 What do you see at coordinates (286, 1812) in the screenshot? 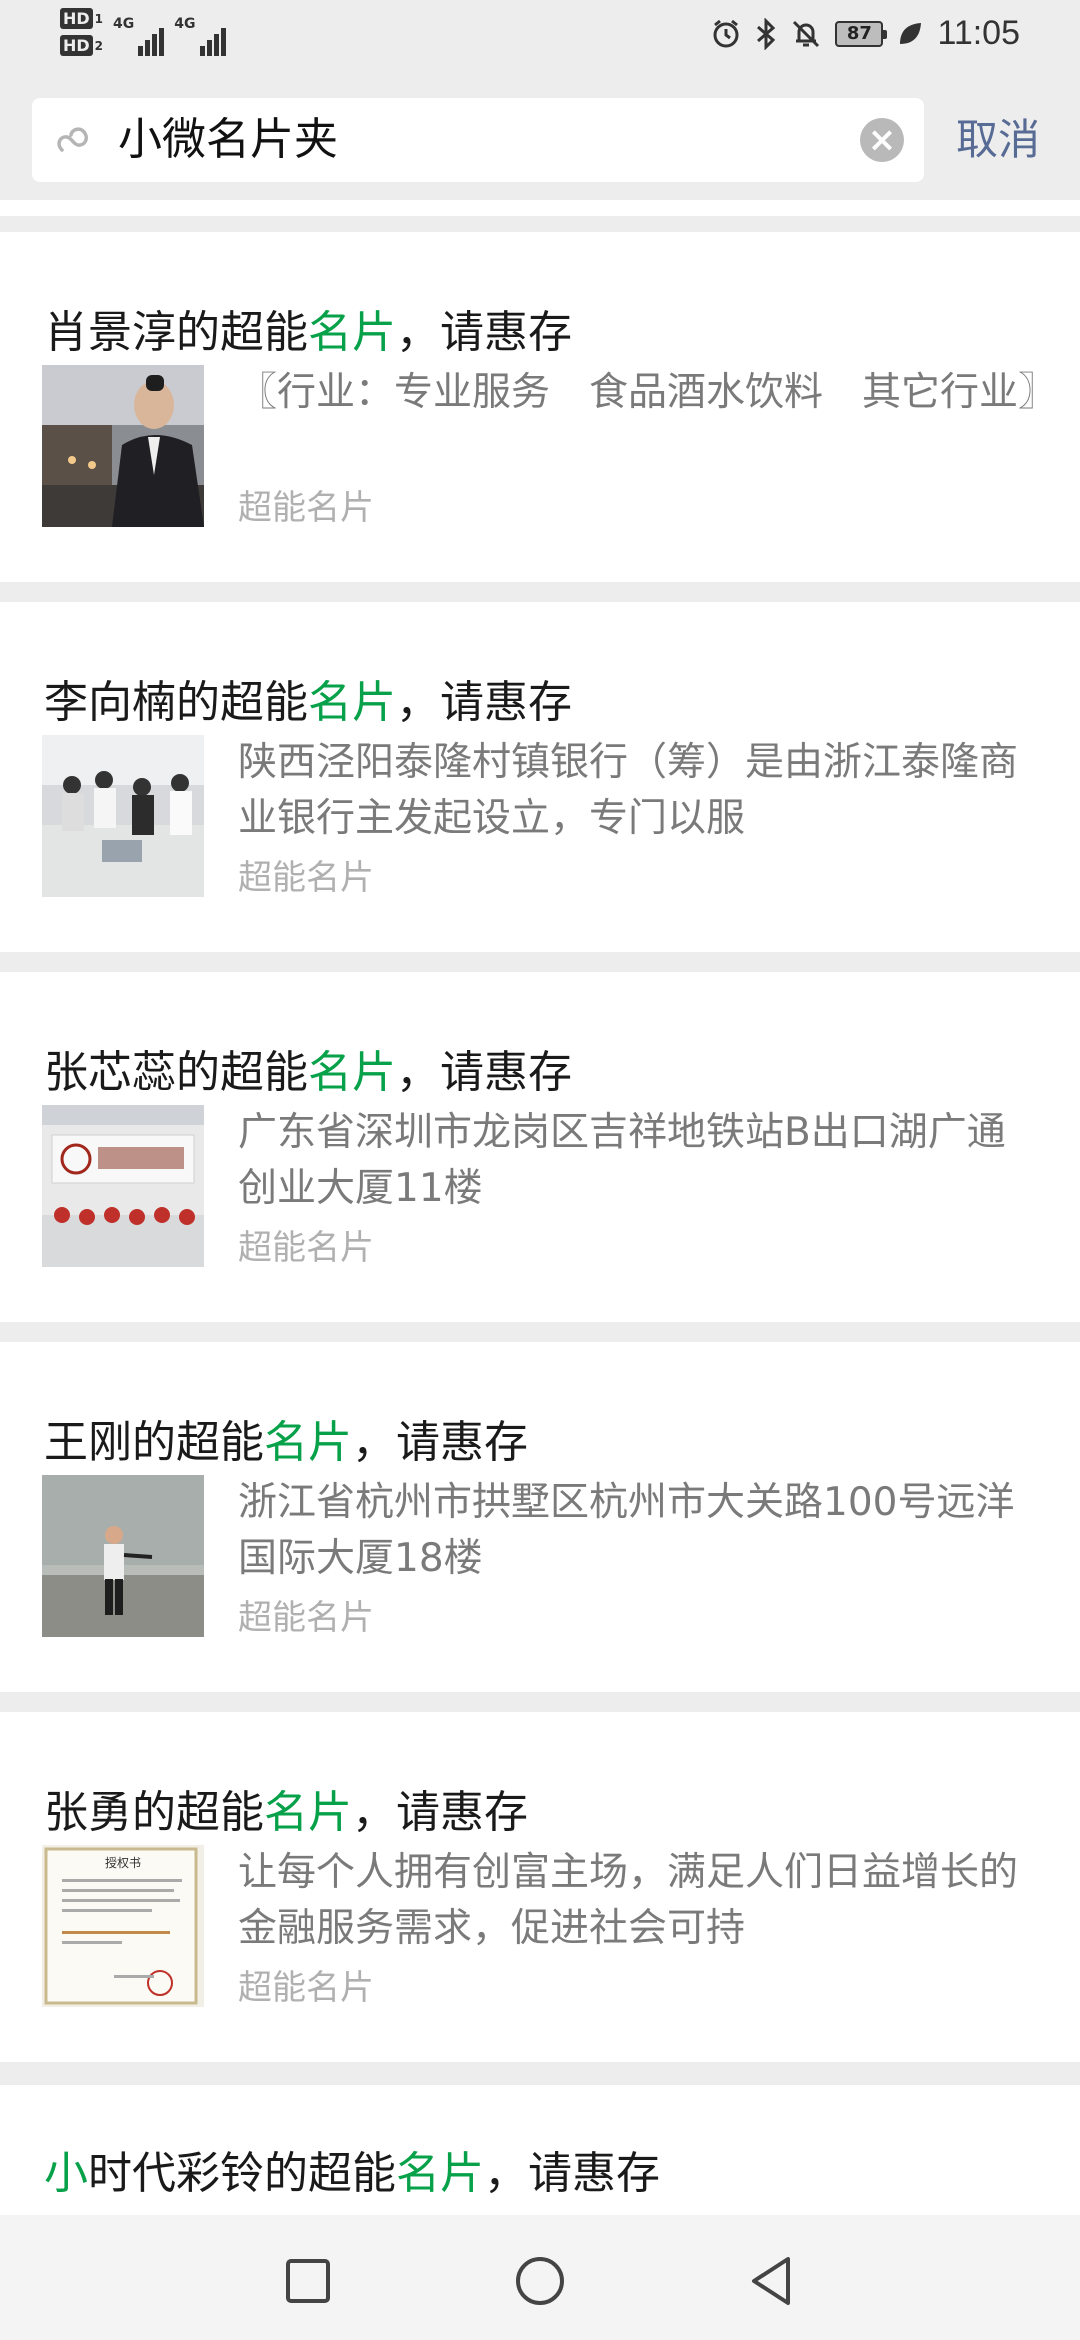
I see `result-title: 张勇的超能名片，请惠存` at bounding box center [286, 1812].